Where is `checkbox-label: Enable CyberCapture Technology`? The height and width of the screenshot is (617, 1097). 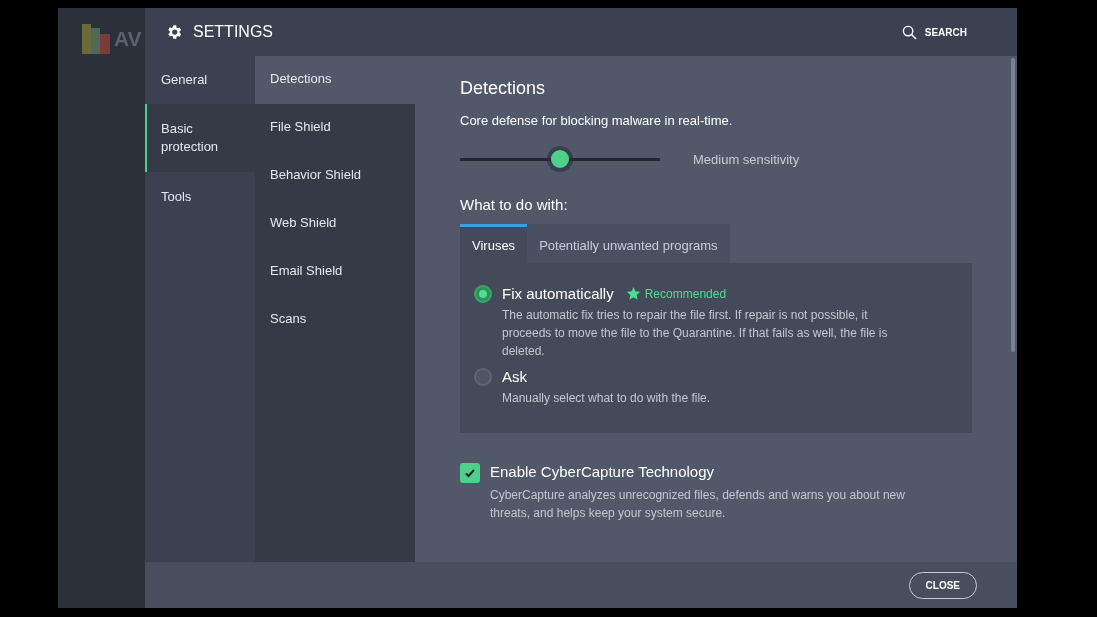 checkbox-label: Enable CyberCapture Technology is located at coordinates (603, 471).